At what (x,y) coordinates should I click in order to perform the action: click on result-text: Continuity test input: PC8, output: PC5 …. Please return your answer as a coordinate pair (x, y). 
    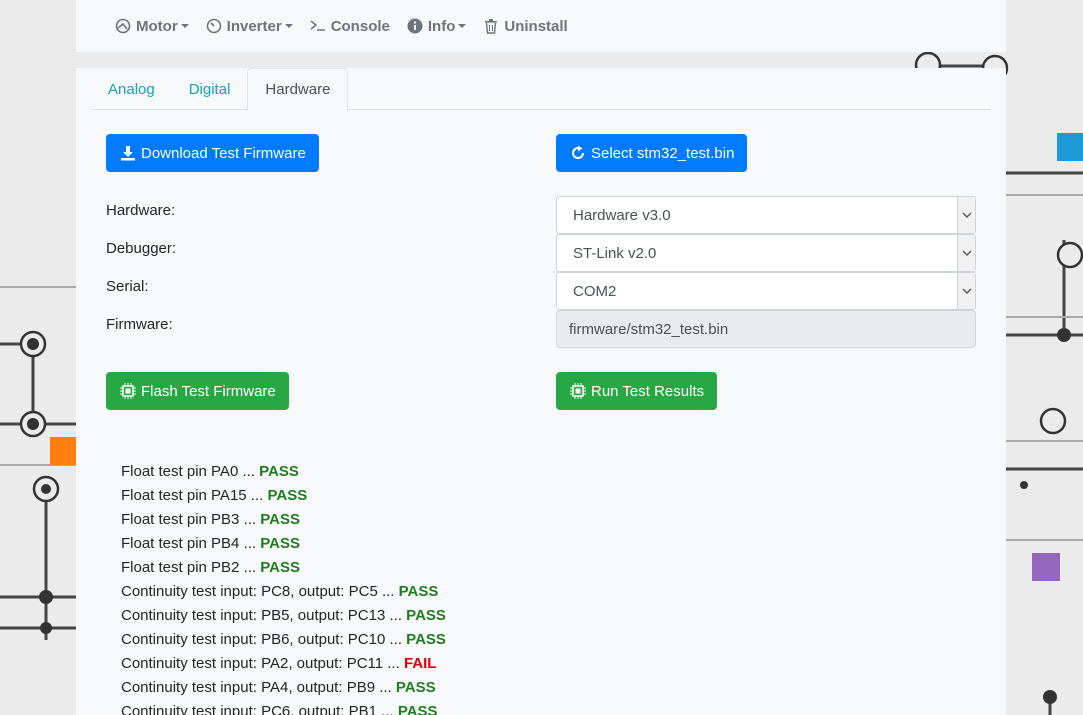
    Looking at the image, I should click on (260, 591).